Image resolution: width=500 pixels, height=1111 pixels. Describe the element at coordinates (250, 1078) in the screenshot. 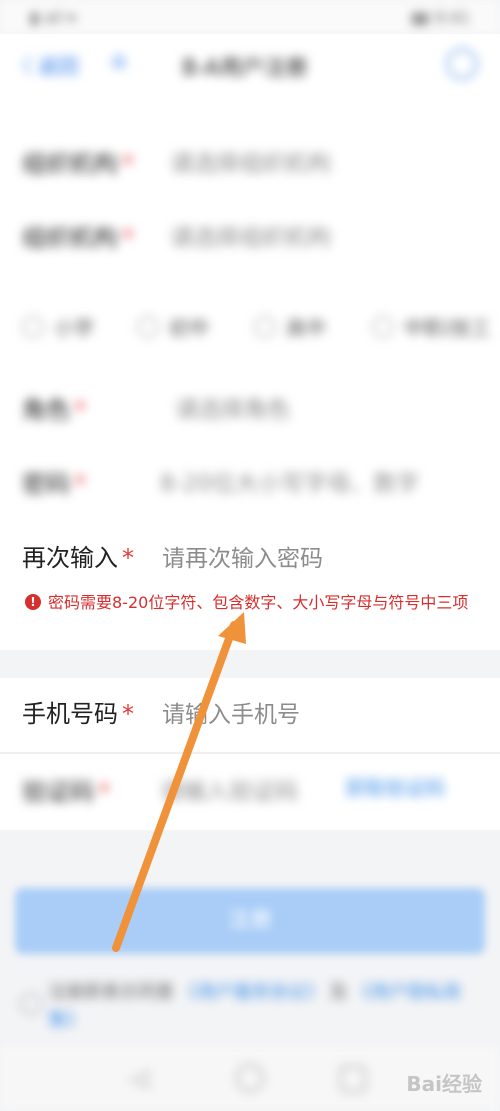

I see `circle-home-icon` at that location.